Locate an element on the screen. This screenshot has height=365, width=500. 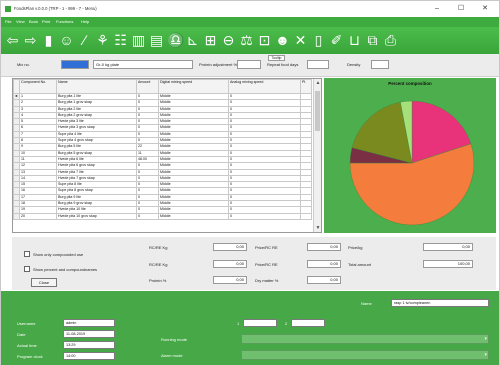
rcre-kg-value-2: 0,00 is located at coordinates (230, 264).